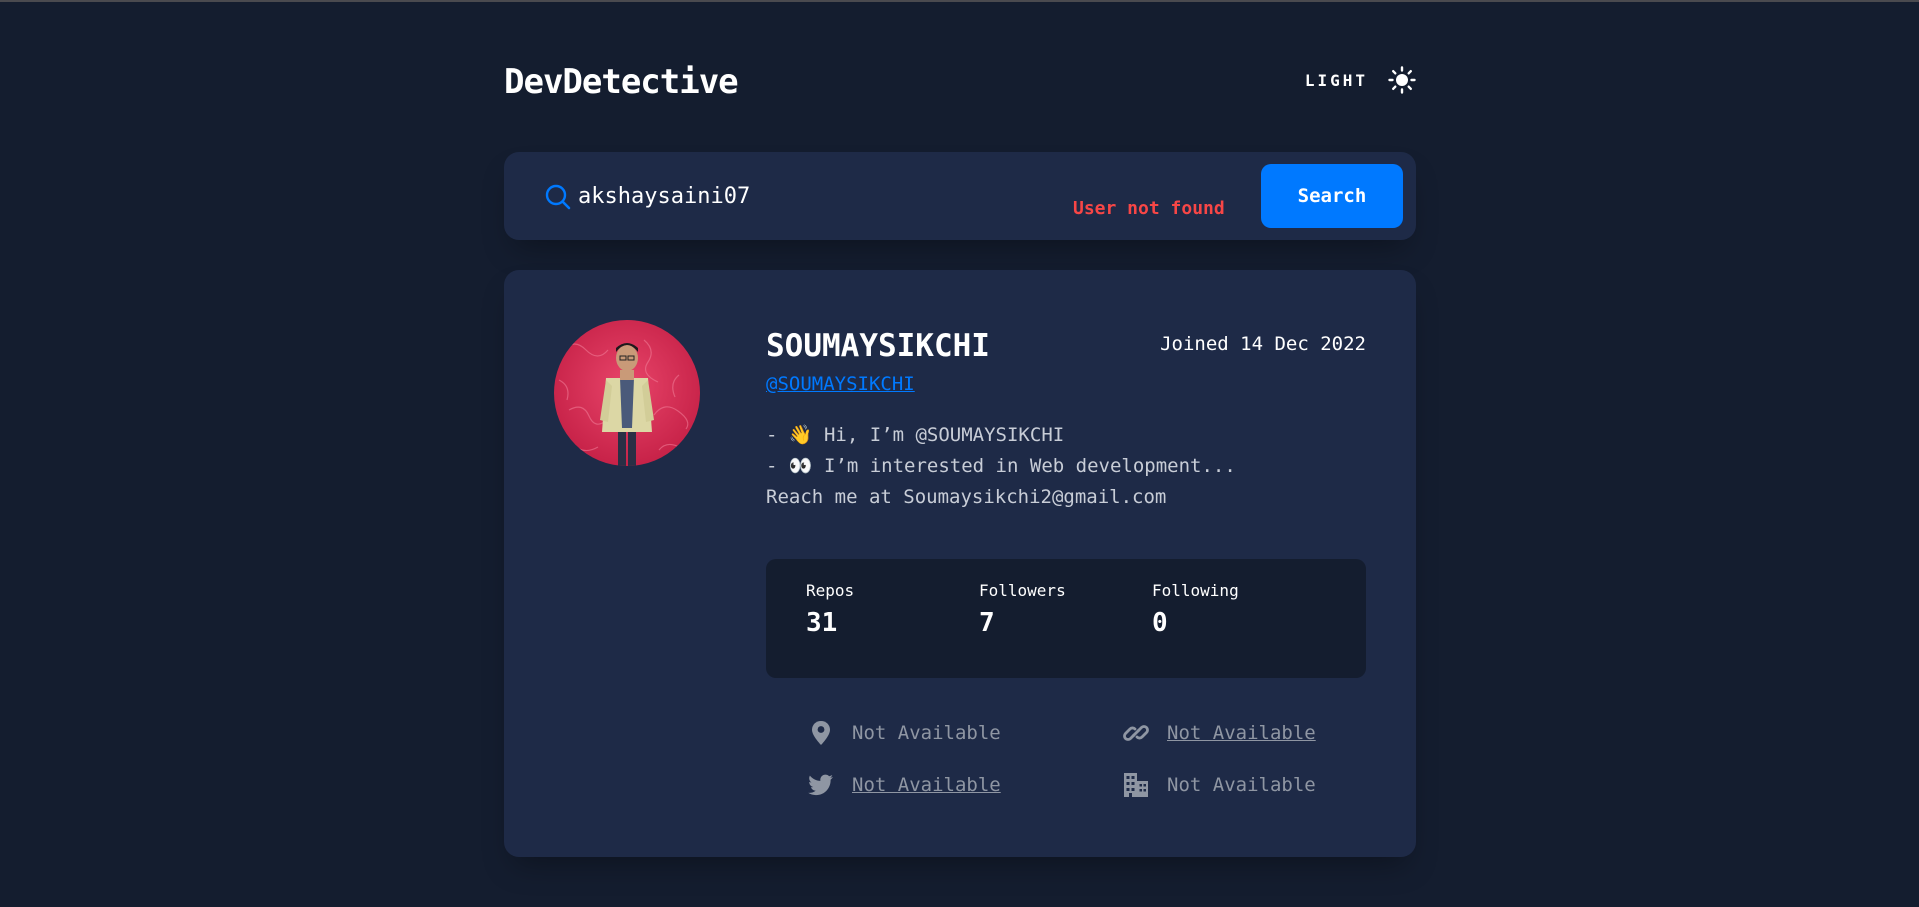 The height and width of the screenshot is (907, 1919). Describe the element at coordinates (818, 196) in the screenshot. I see `search-input` at that location.